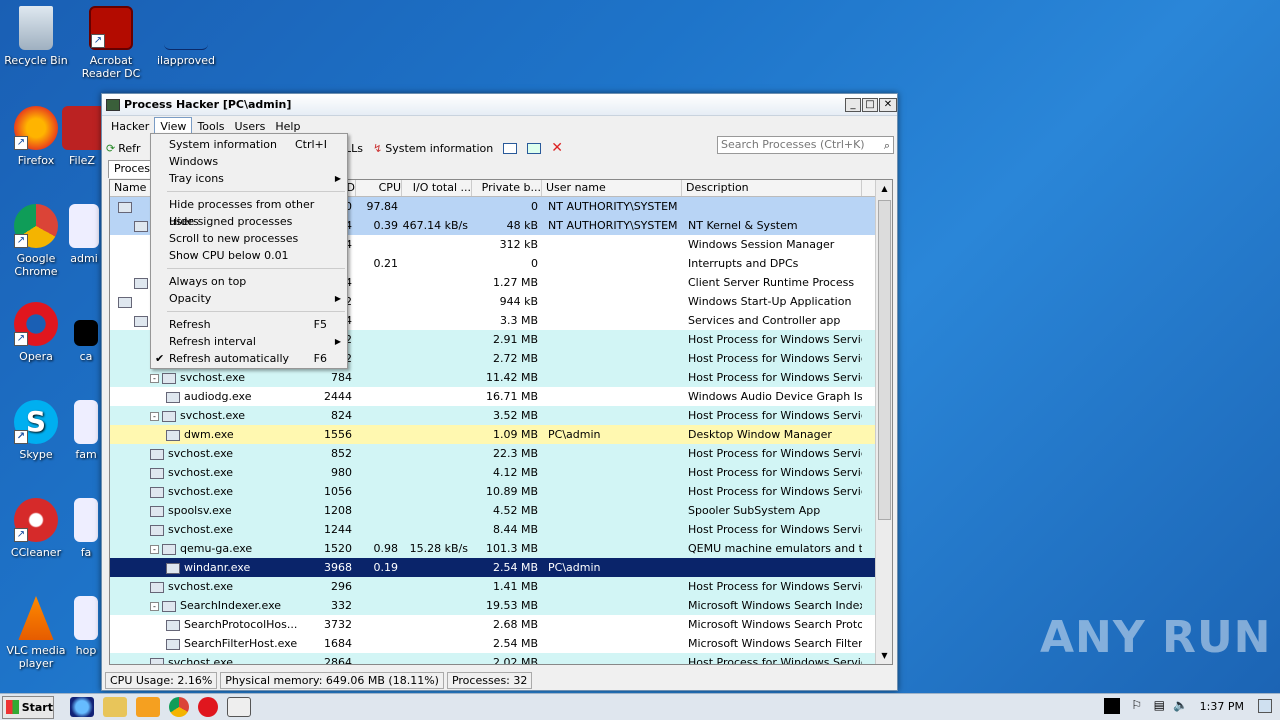 This screenshot has height=720, width=1280. Describe the element at coordinates (557, 148) in the screenshot. I see `terminate-button: ✕` at that location.